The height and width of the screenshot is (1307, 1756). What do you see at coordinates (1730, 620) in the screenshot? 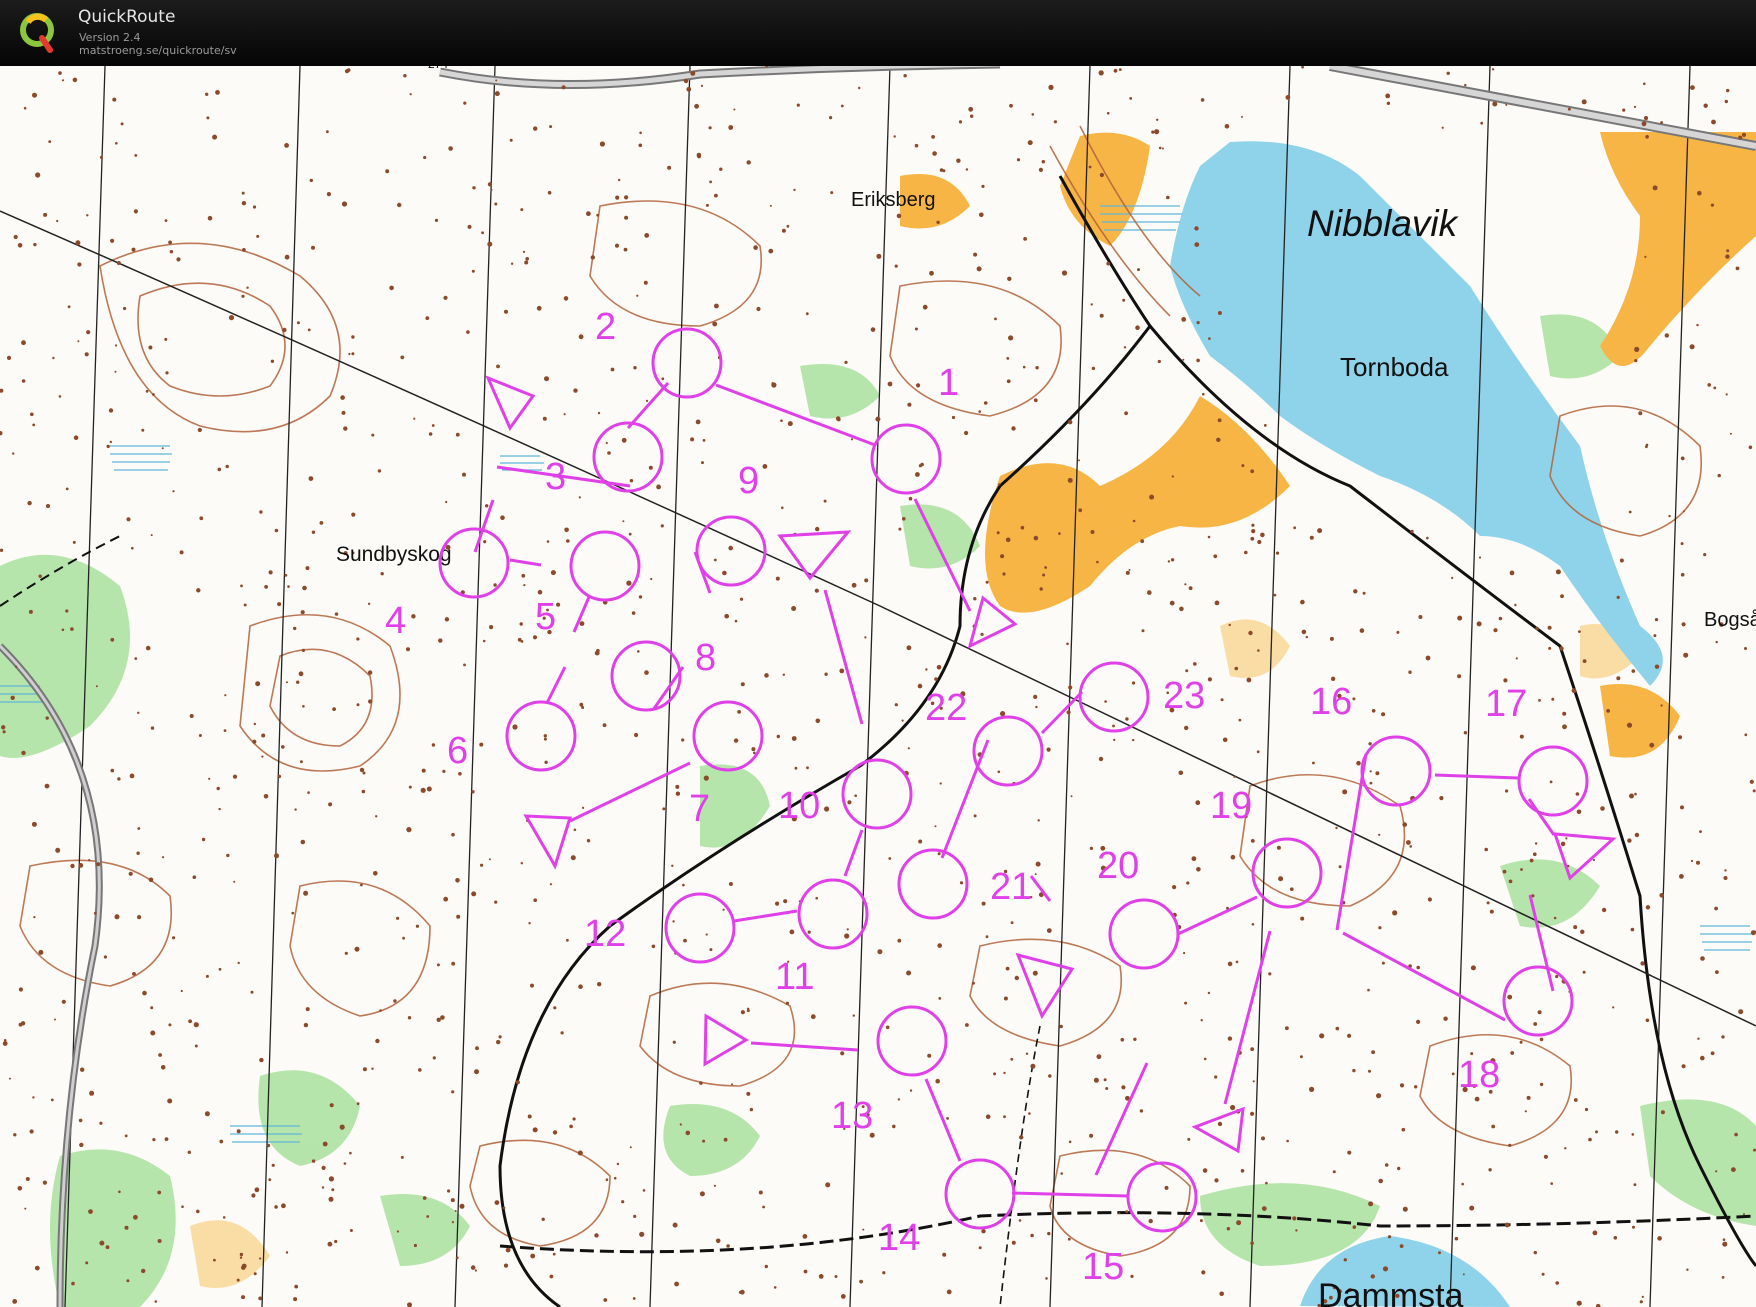
I see `place-name-bogsa: Bogså` at bounding box center [1730, 620].